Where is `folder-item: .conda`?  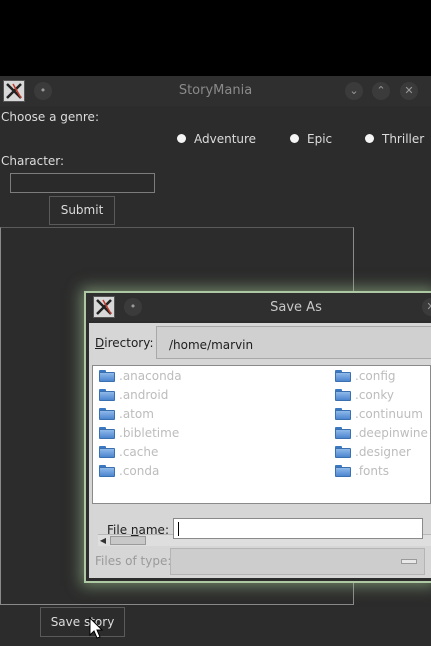 folder-item: .conda is located at coordinates (129, 472).